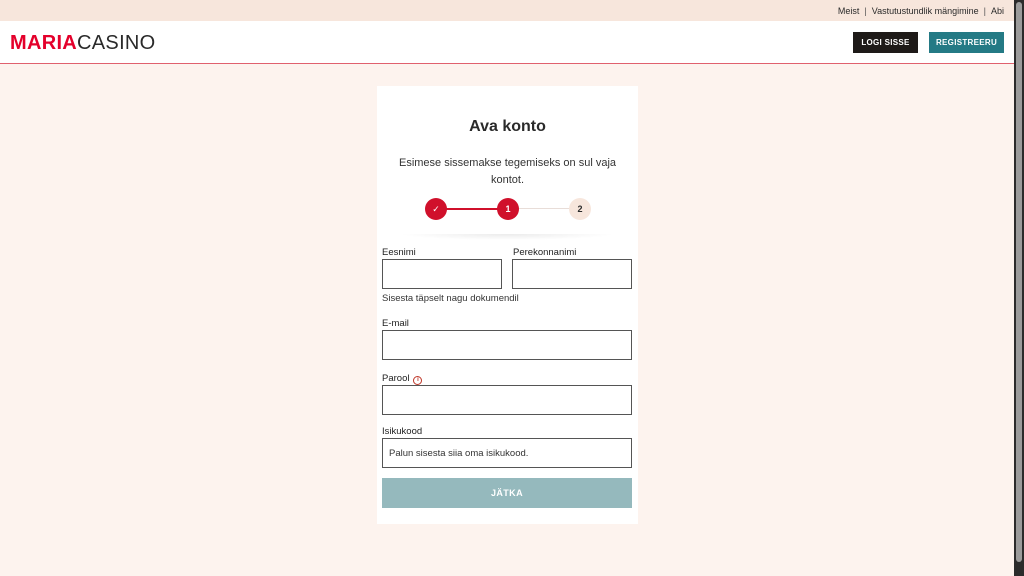 Image resolution: width=1024 pixels, height=576 pixels. What do you see at coordinates (997, 11) in the screenshot?
I see `link-help: Abi` at bounding box center [997, 11].